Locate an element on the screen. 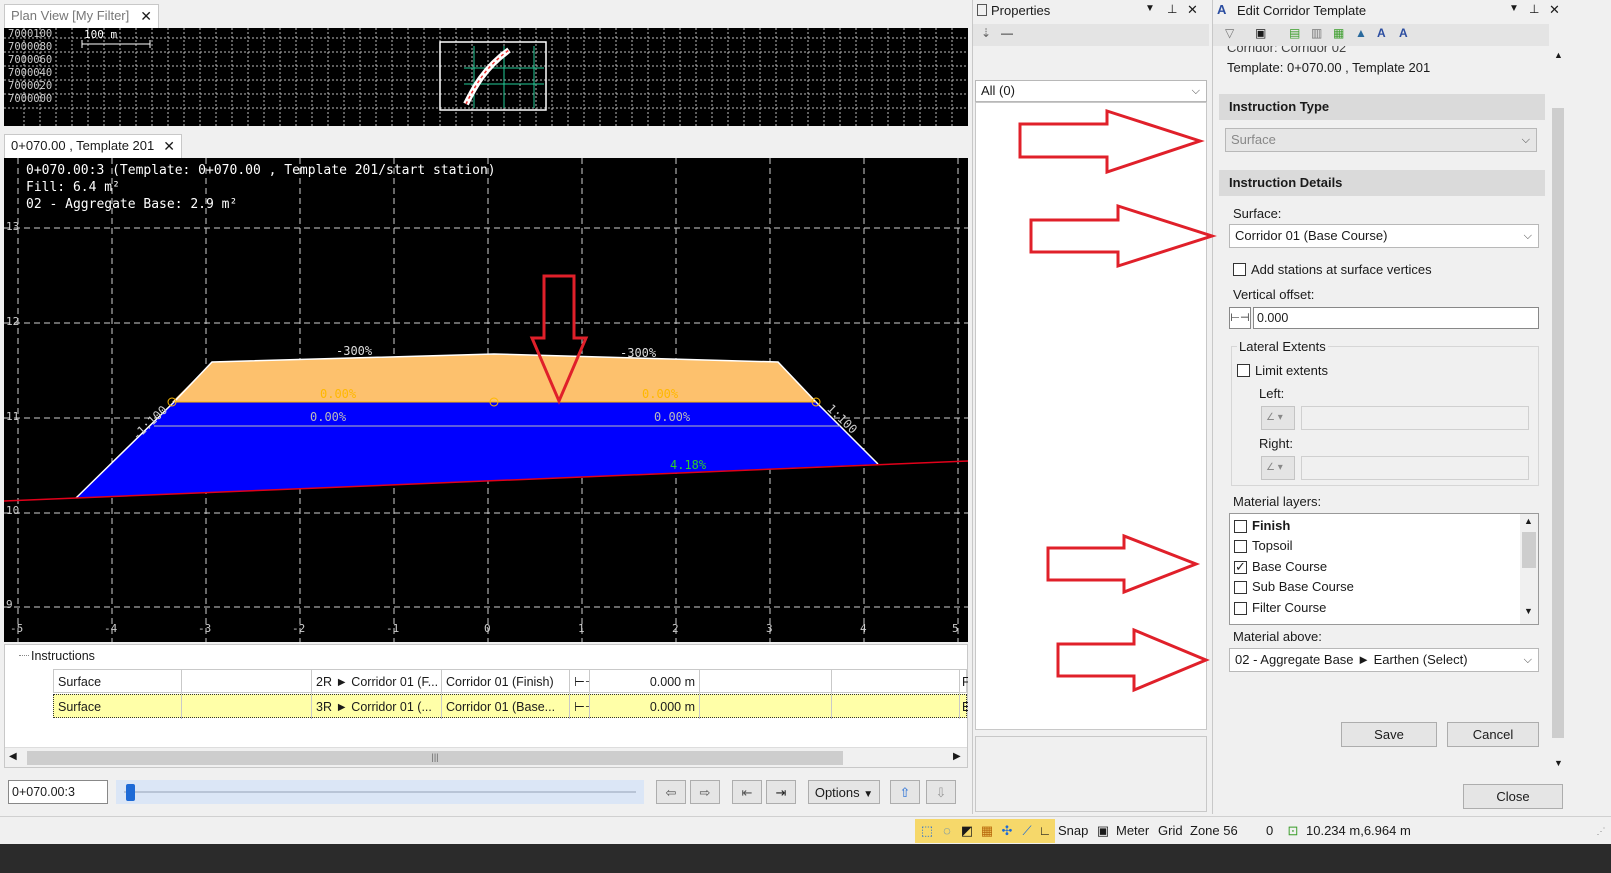 Image resolution: width=1611 pixels, height=873 pixels. text-icon: A is located at coordinates (1381, 33).